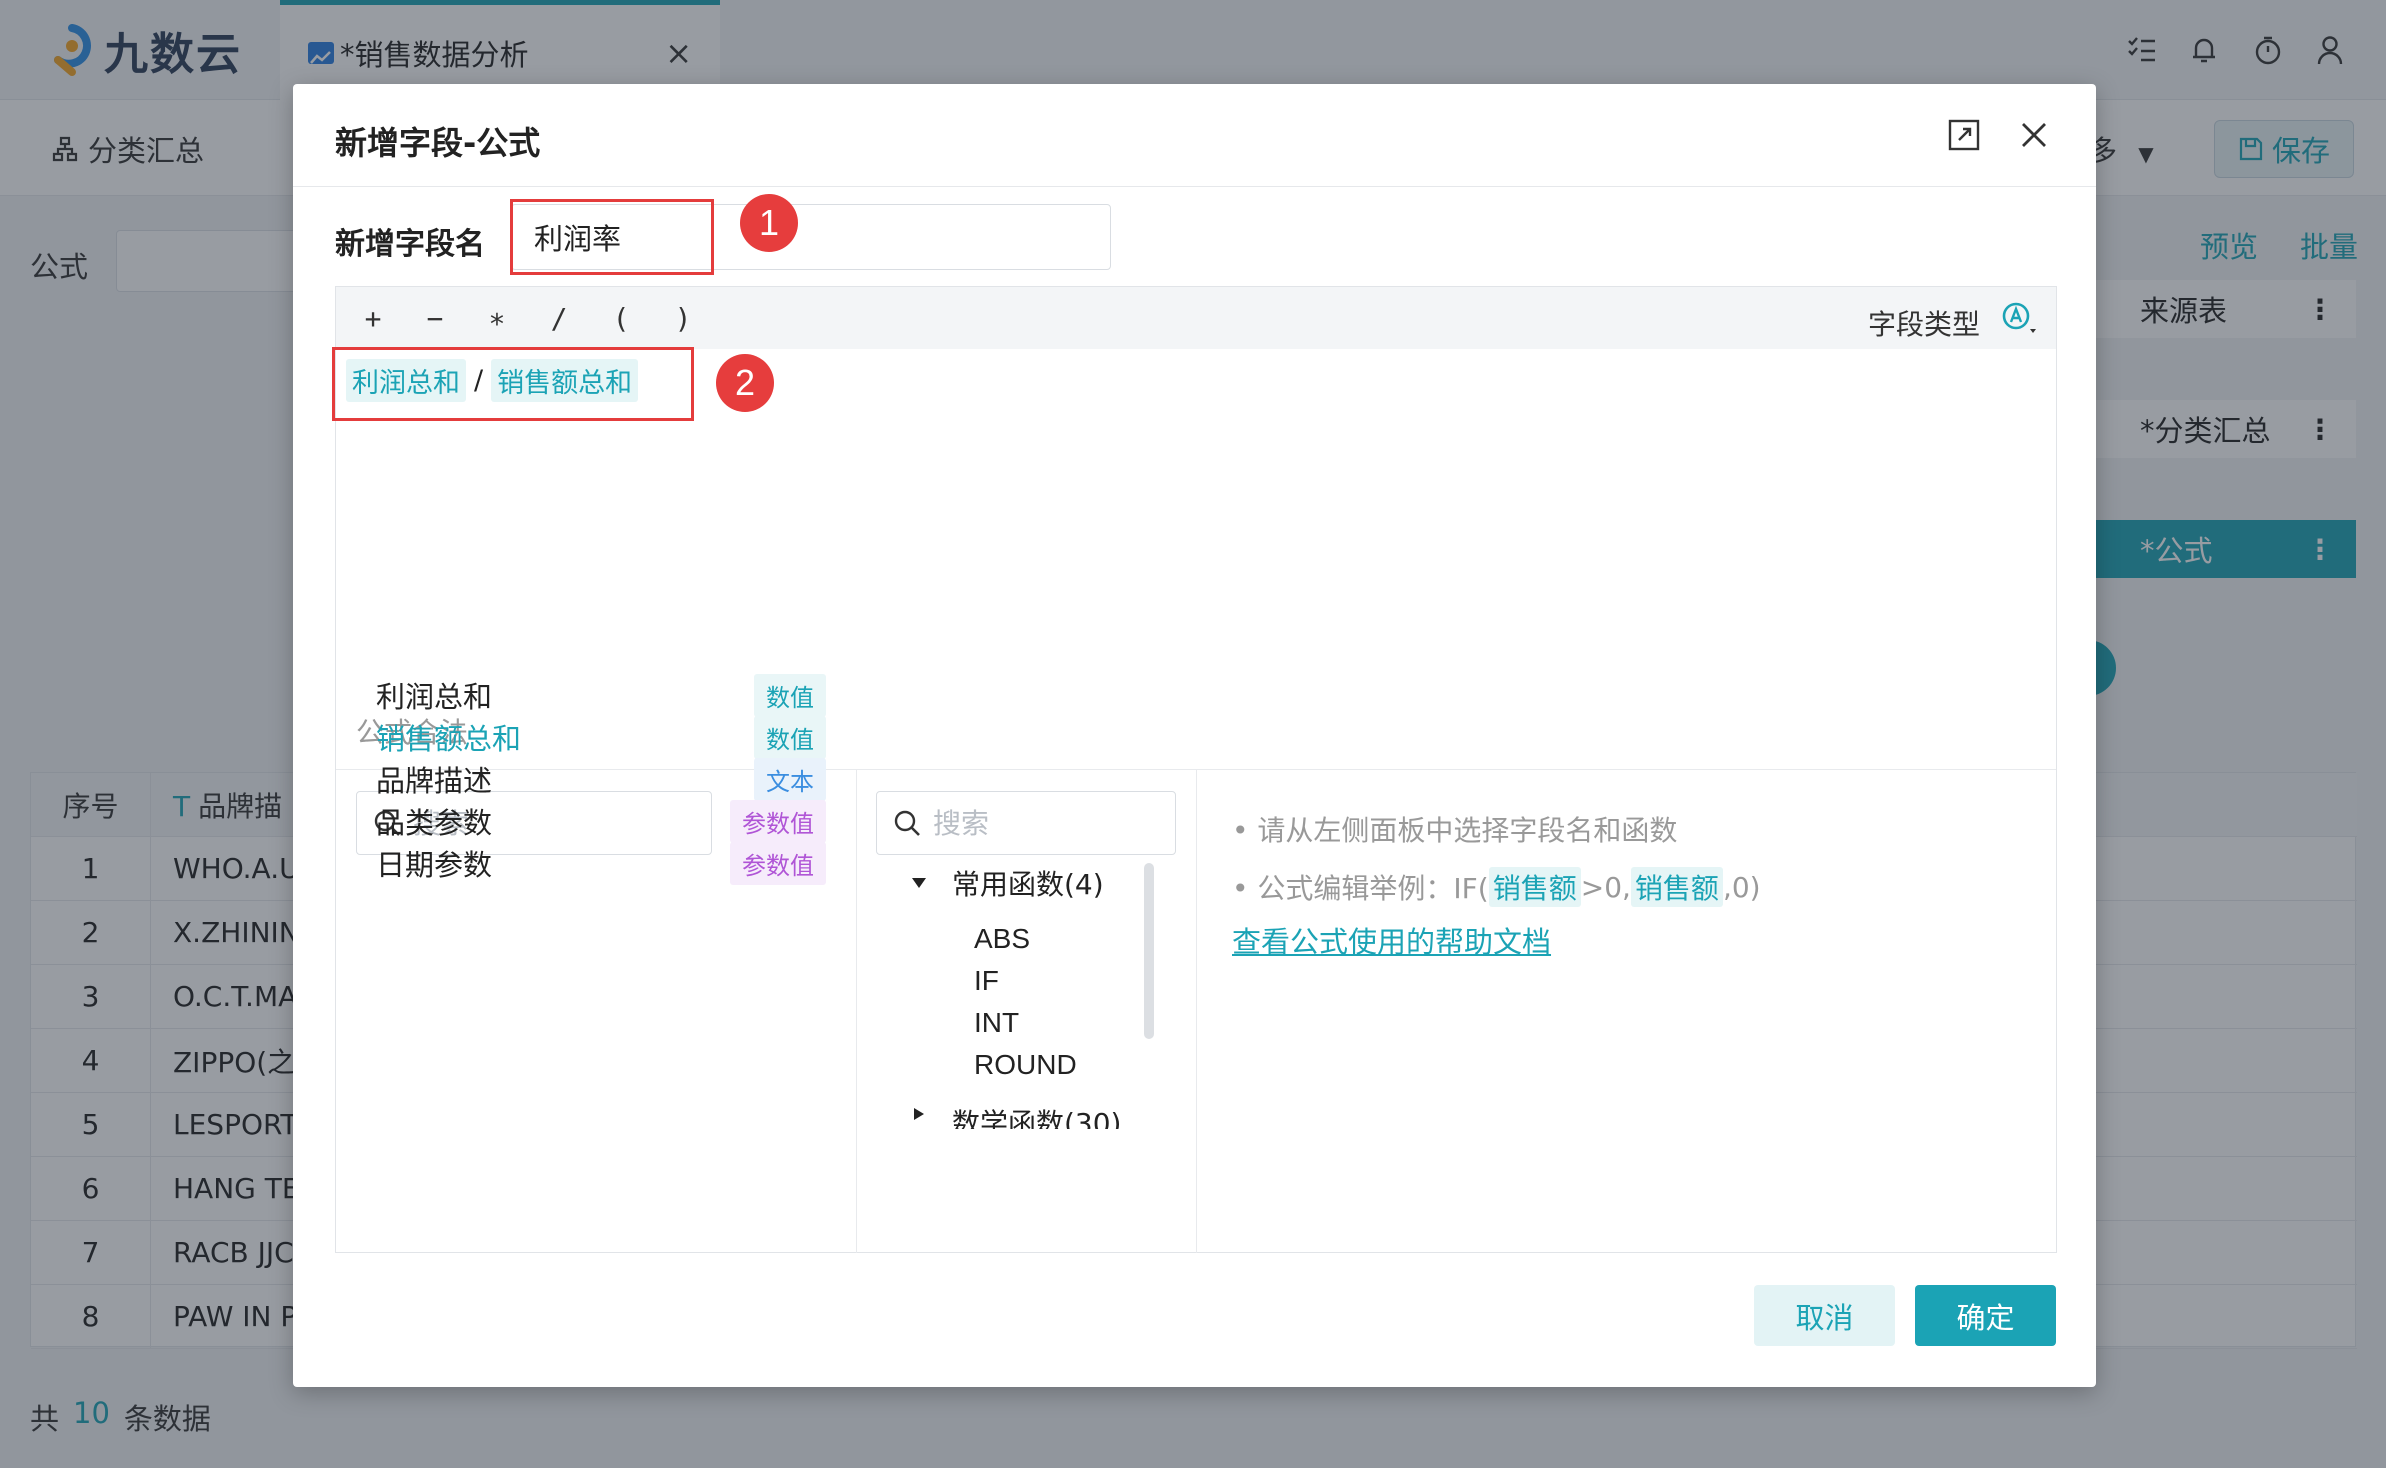  What do you see at coordinates (1028, 884) in the screenshot?
I see `function-group-label: 常用函数(4)` at bounding box center [1028, 884].